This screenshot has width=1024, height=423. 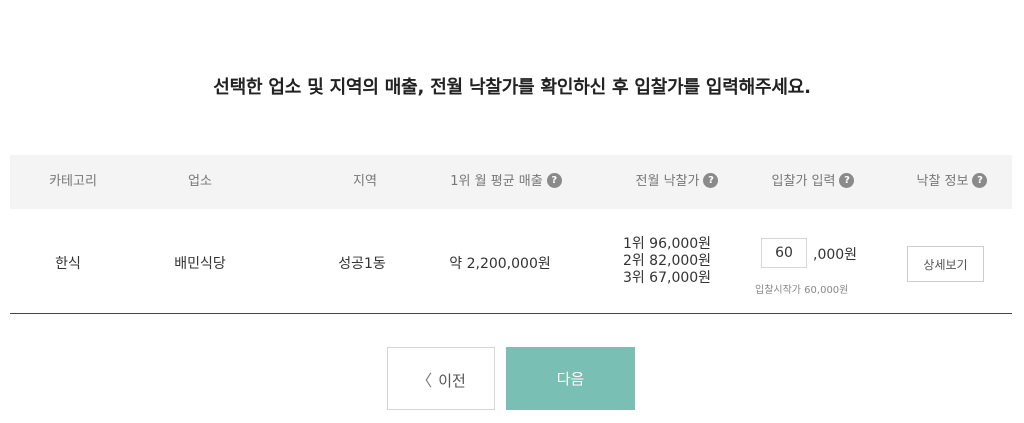 I want to click on header-business: 업소, so click(x=200, y=182).